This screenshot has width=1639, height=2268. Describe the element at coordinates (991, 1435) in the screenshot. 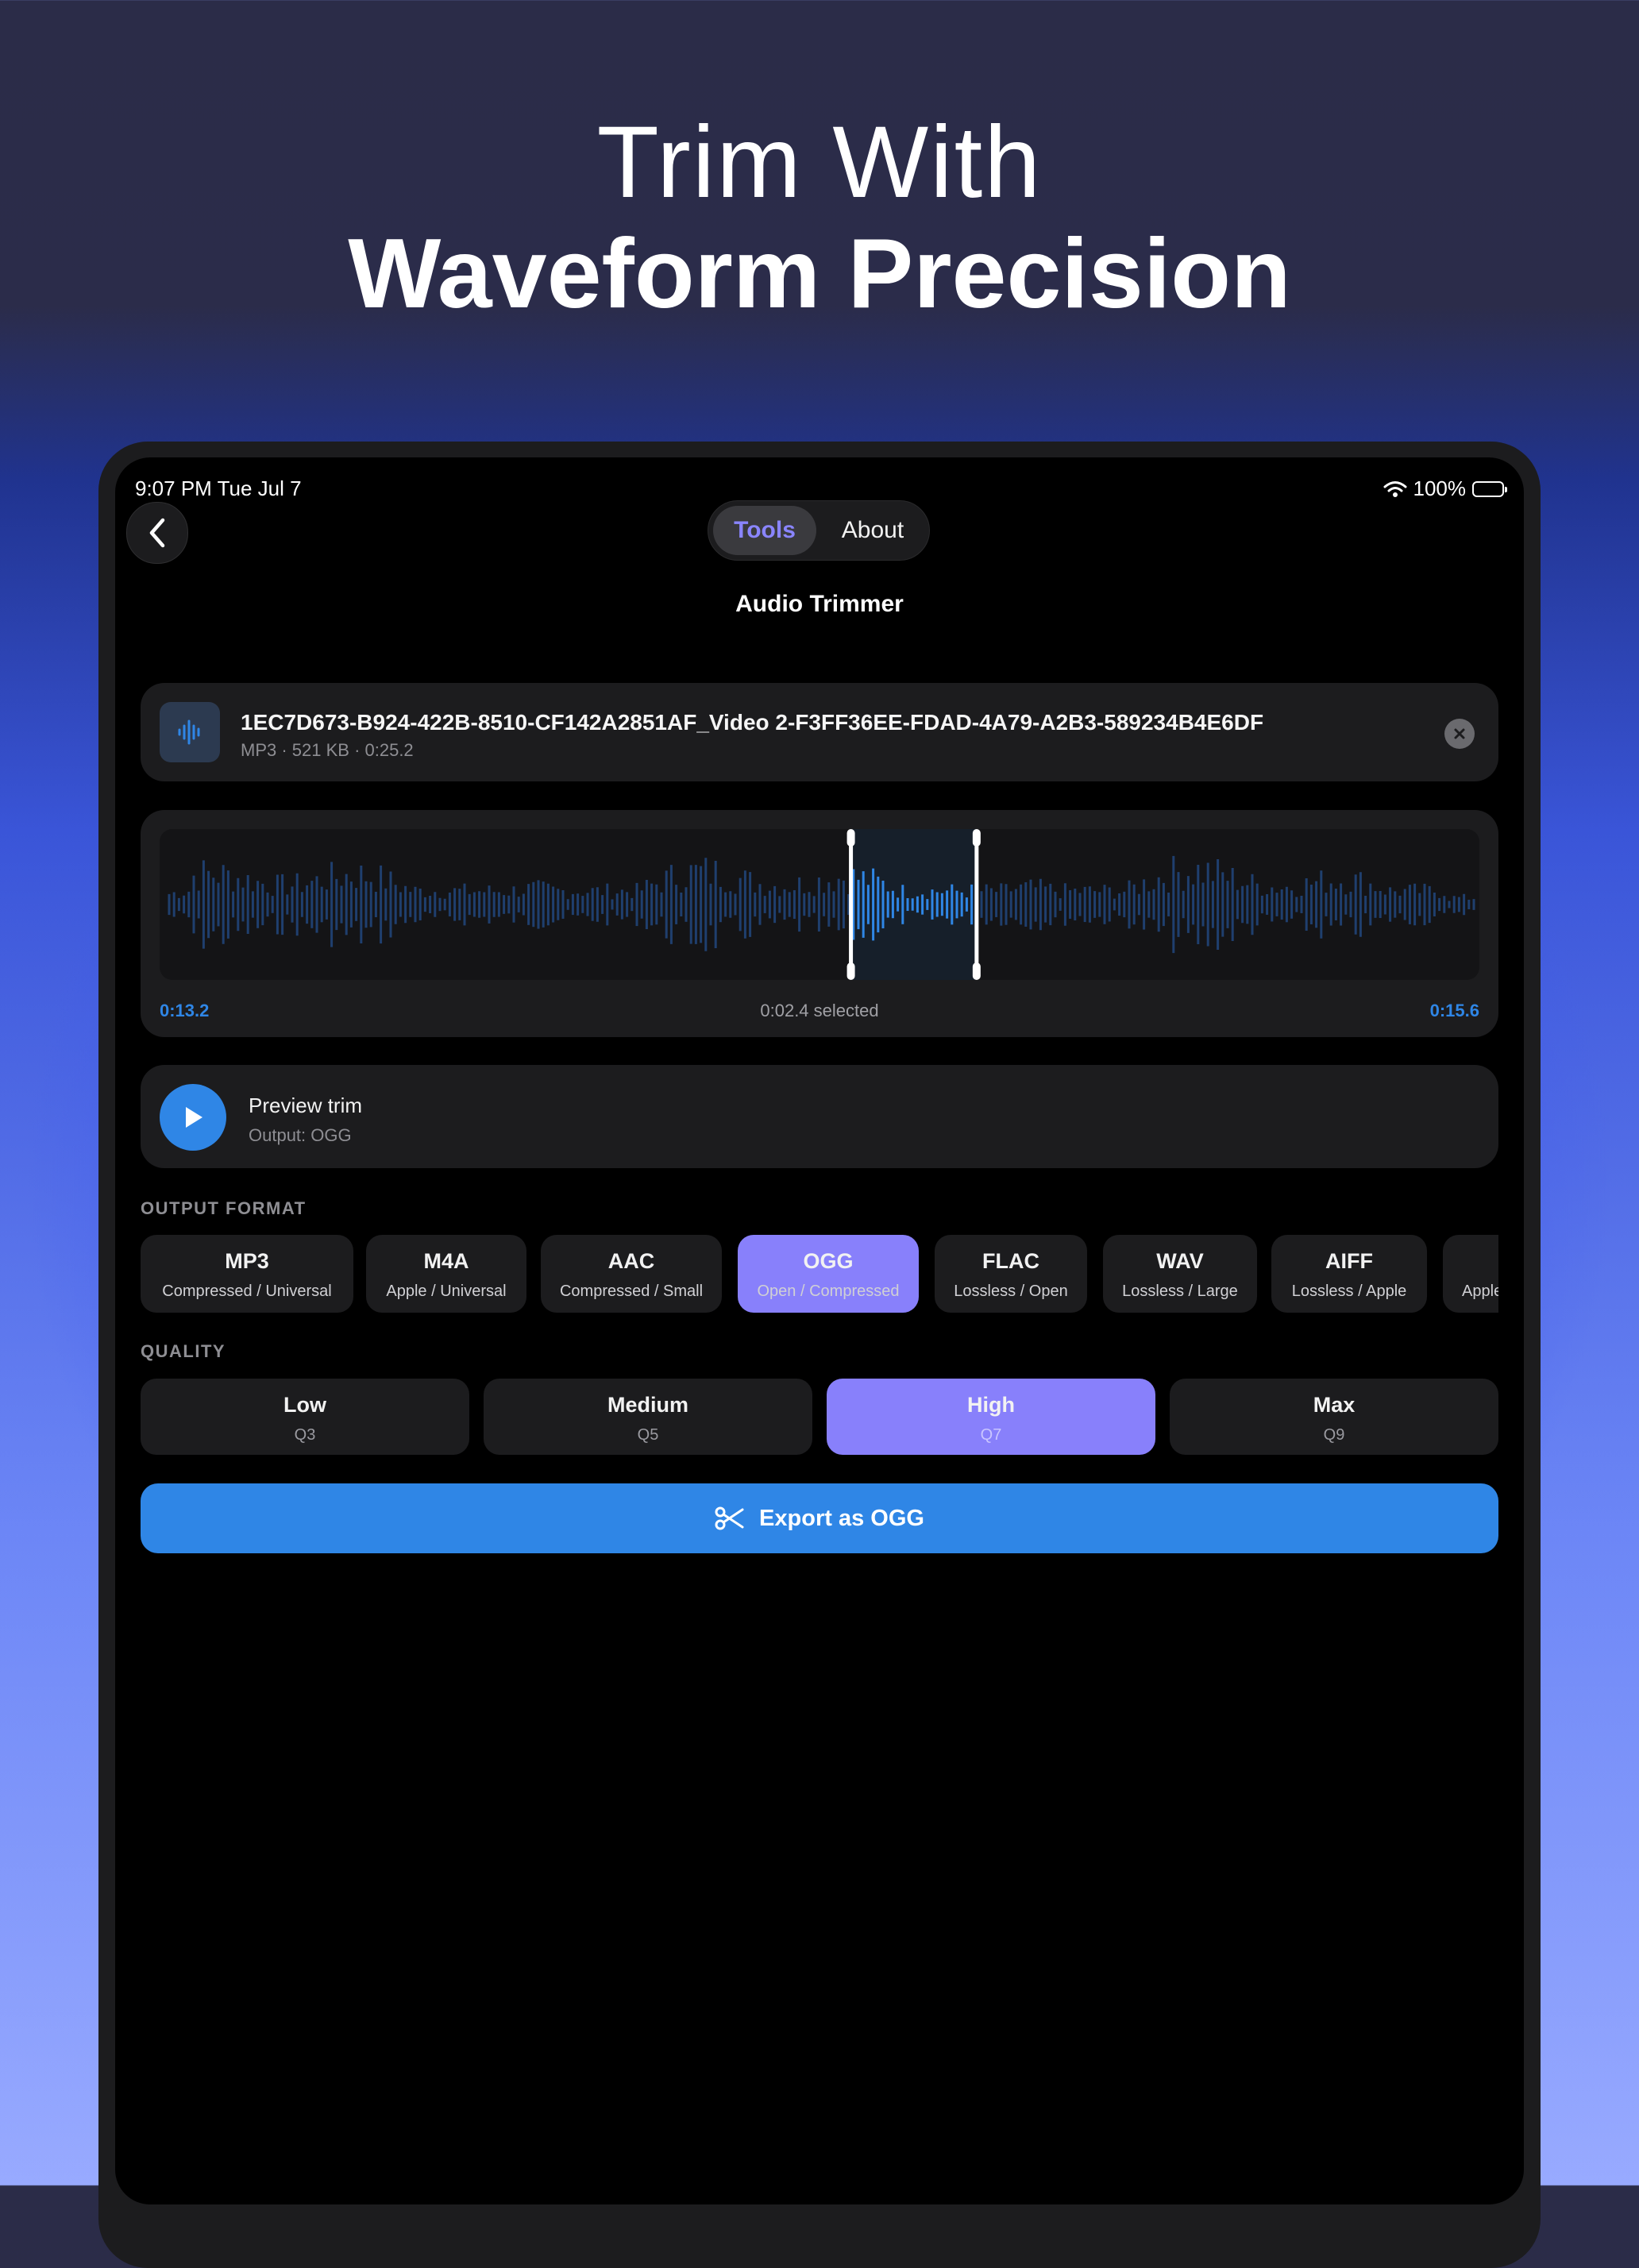

I see `quality-sub: Q7` at that location.